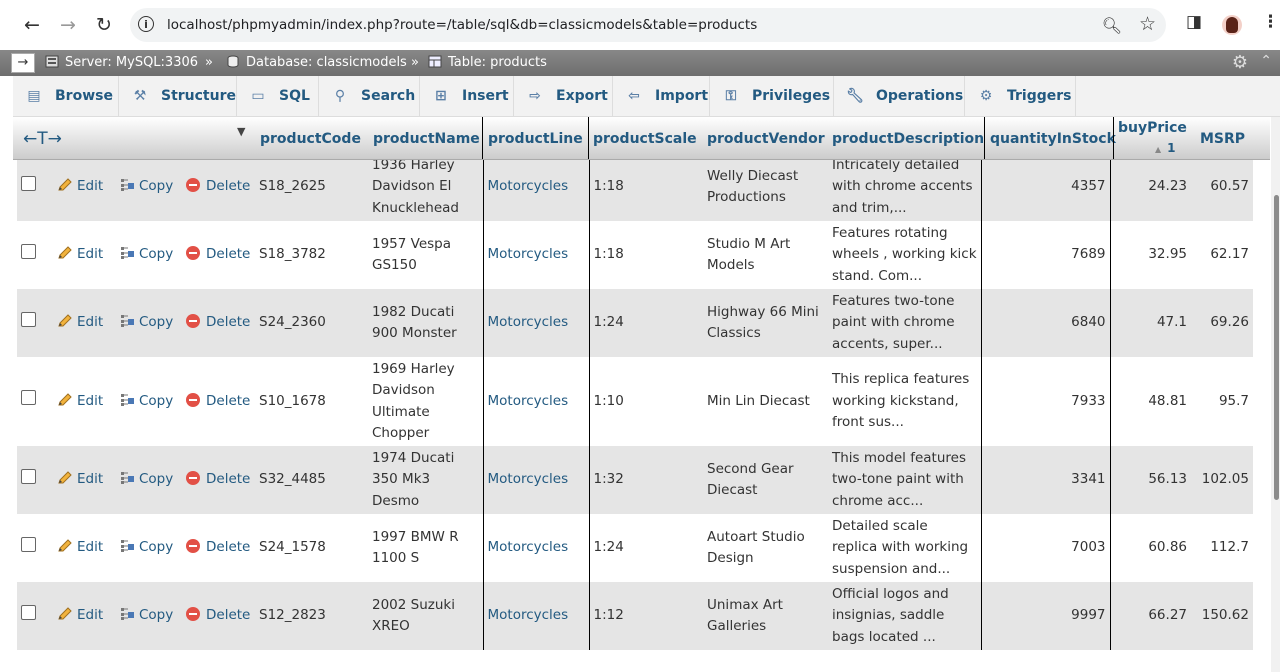  Describe the element at coordinates (146, 24) in the screenshot. I see `site-info-icon: i` at that location.